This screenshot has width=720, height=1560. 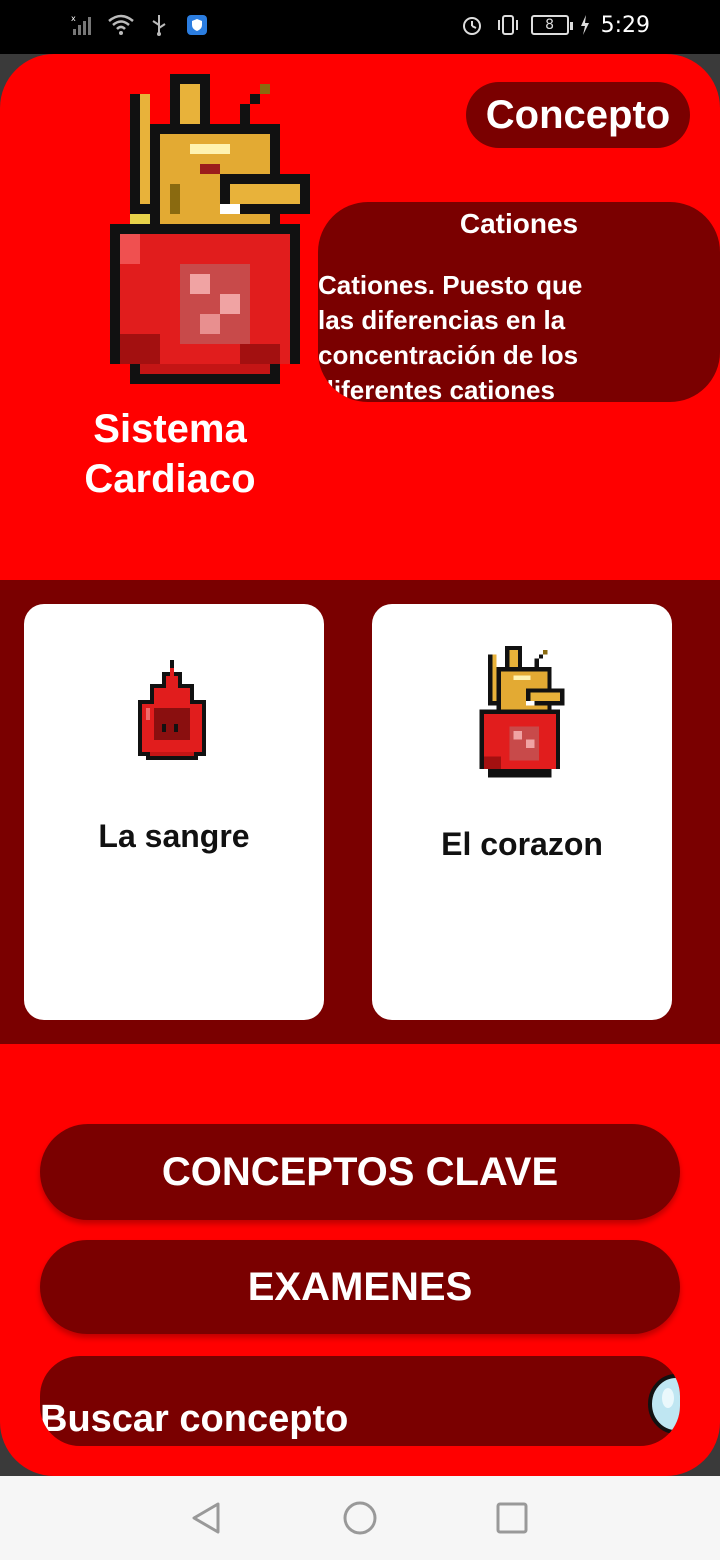 What do you see at coordinates (73, 18) in the screenshot?
I see `svg-text: x` at bounding box center [73, 18].